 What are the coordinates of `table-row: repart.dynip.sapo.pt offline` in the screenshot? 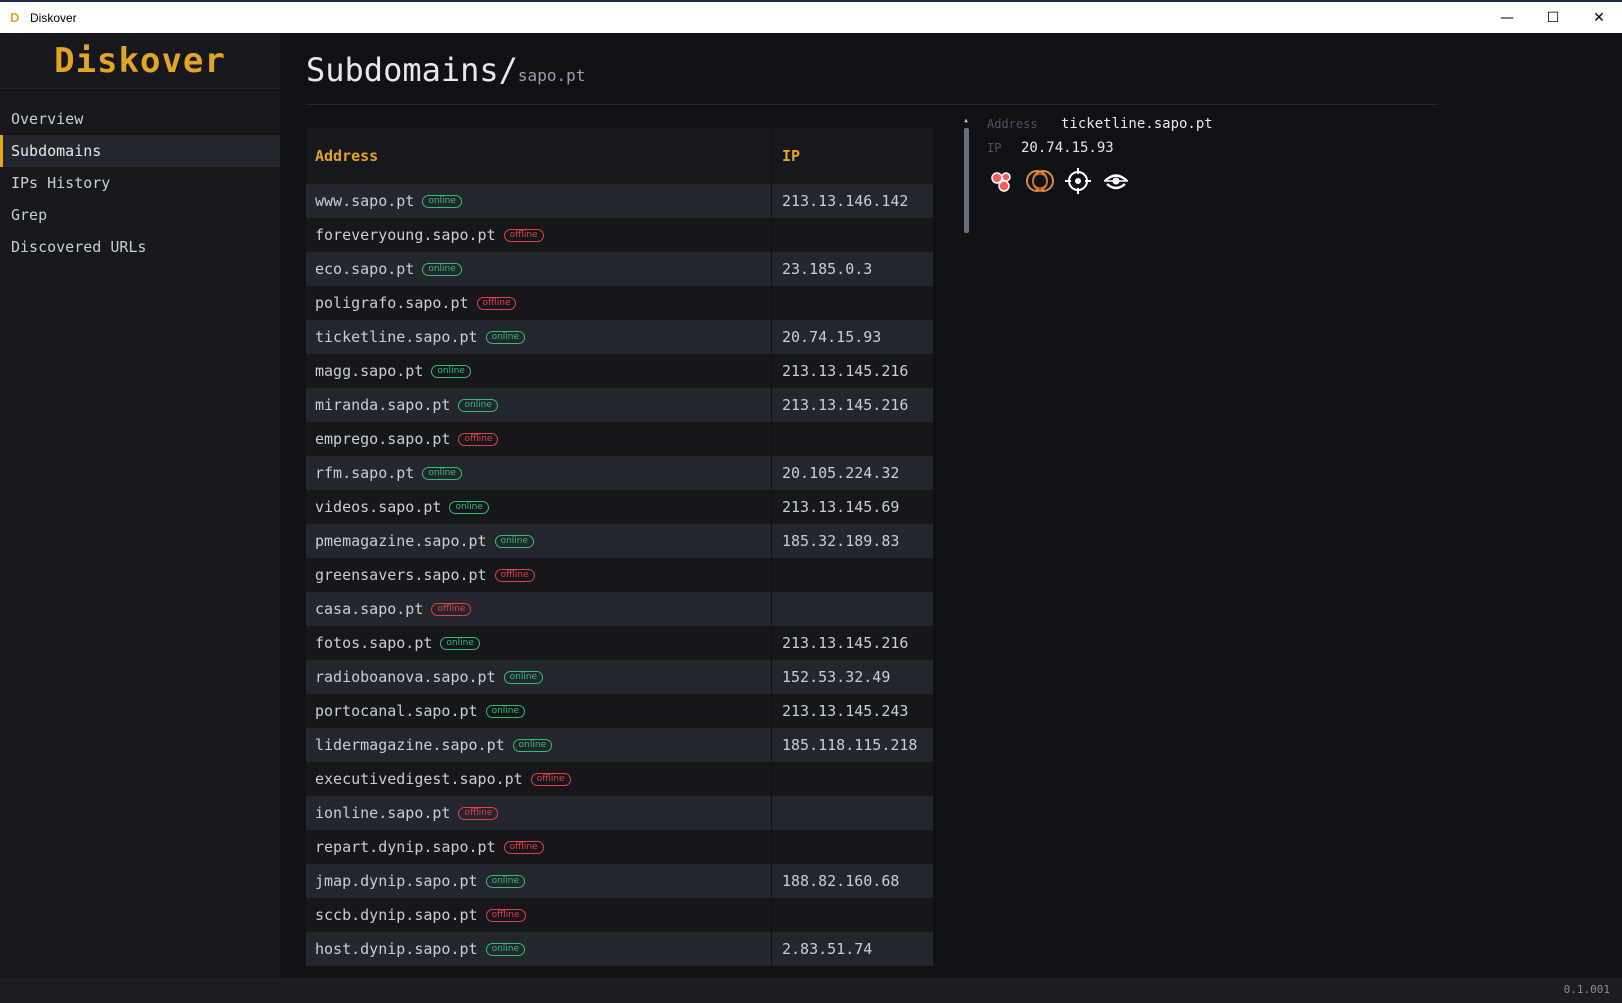 It's located at (619, 847).